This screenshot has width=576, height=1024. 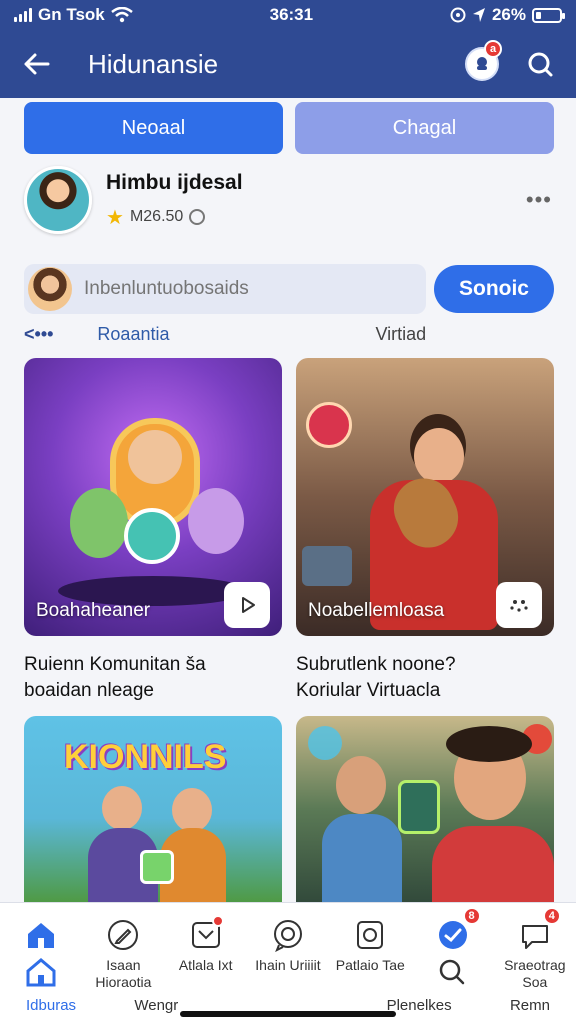 What do you see at coordinates (289, 334) in the screenshot?
I see `sub-navigation: <••• Roaantia Virtiad` at bounding box center [289, 334].